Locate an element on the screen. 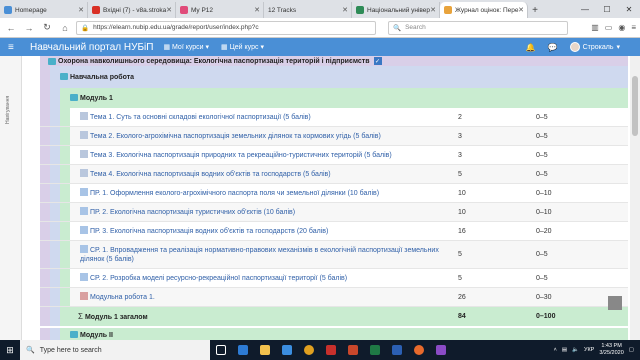  bell-icon: 🔔 is located at coordinates (531, 47).